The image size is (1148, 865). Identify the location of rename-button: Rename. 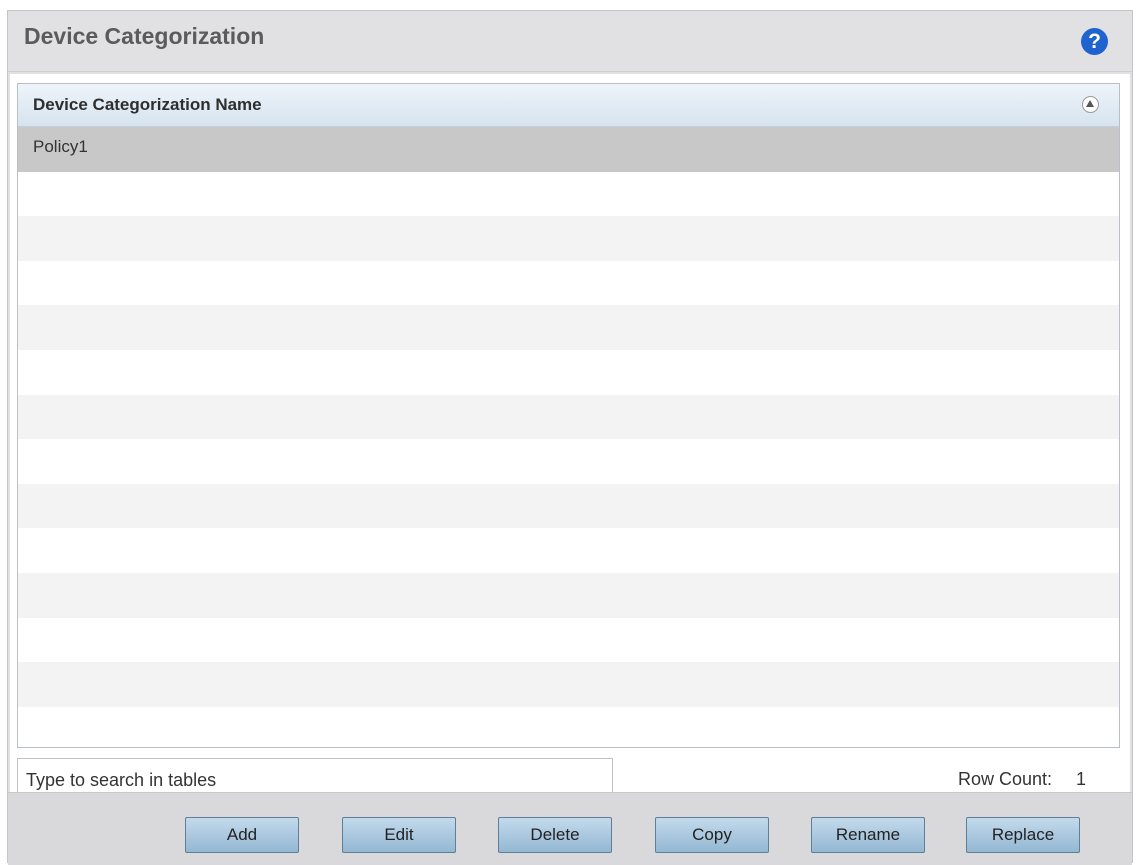
(868, 835).